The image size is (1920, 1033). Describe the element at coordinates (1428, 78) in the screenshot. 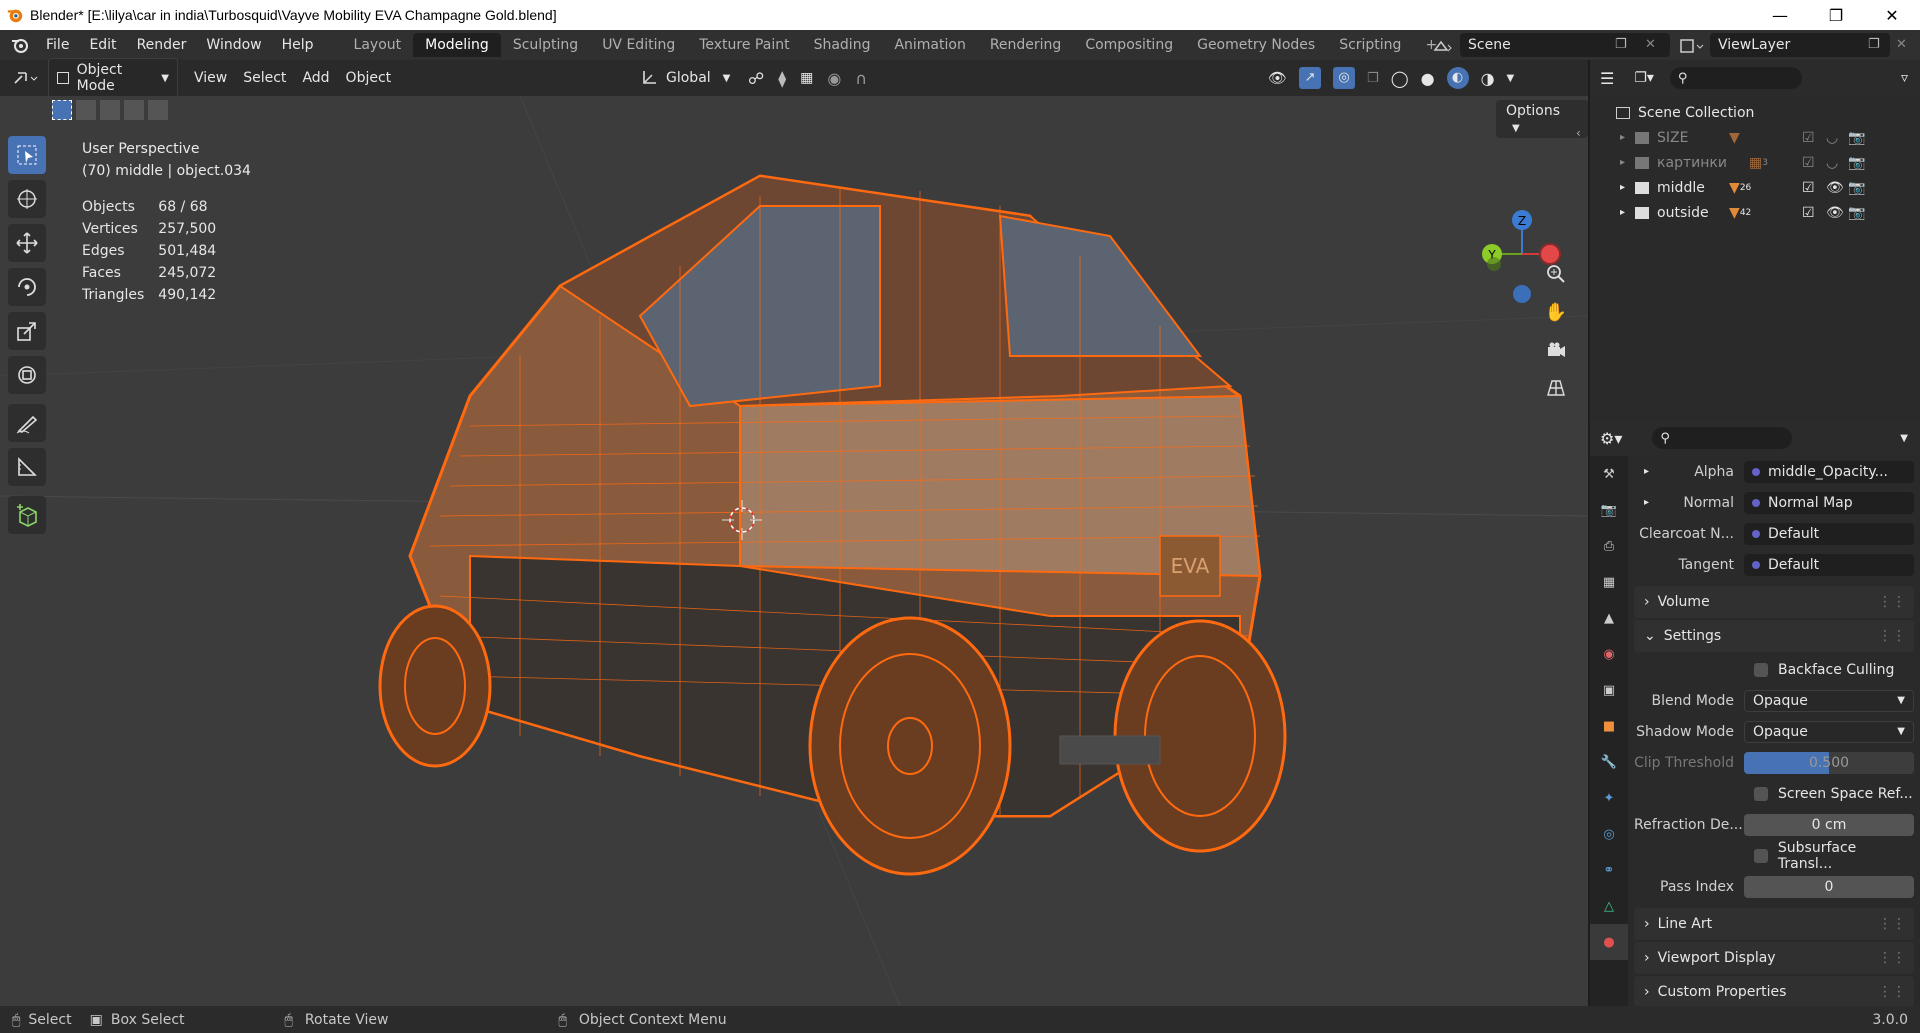

I see `solid-shading-icon: ●` at that location.